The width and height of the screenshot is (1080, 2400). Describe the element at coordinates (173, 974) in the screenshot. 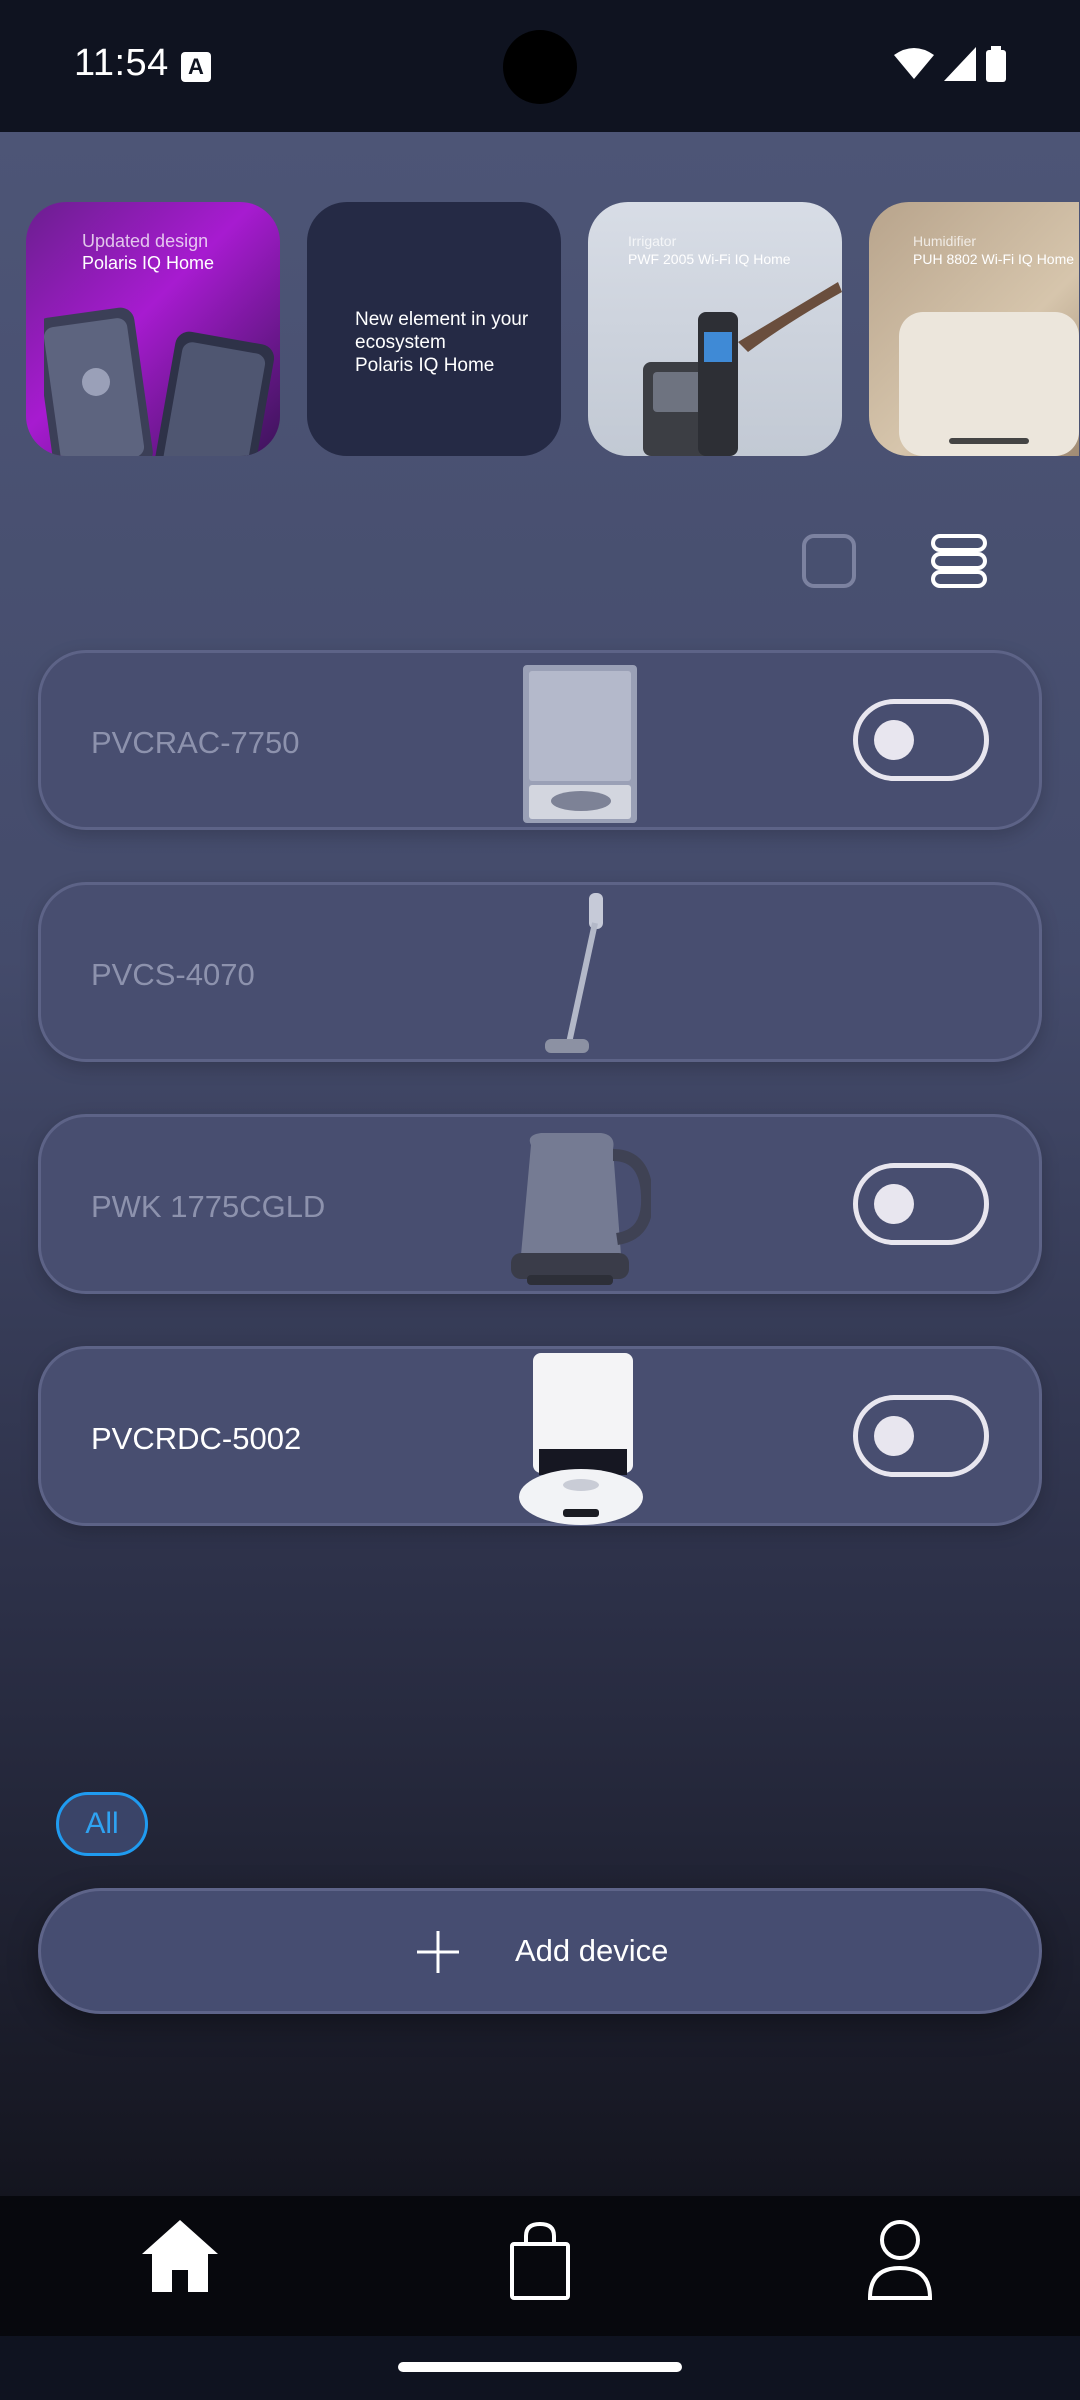

I see `device-name: PVCS-4070` at that location.